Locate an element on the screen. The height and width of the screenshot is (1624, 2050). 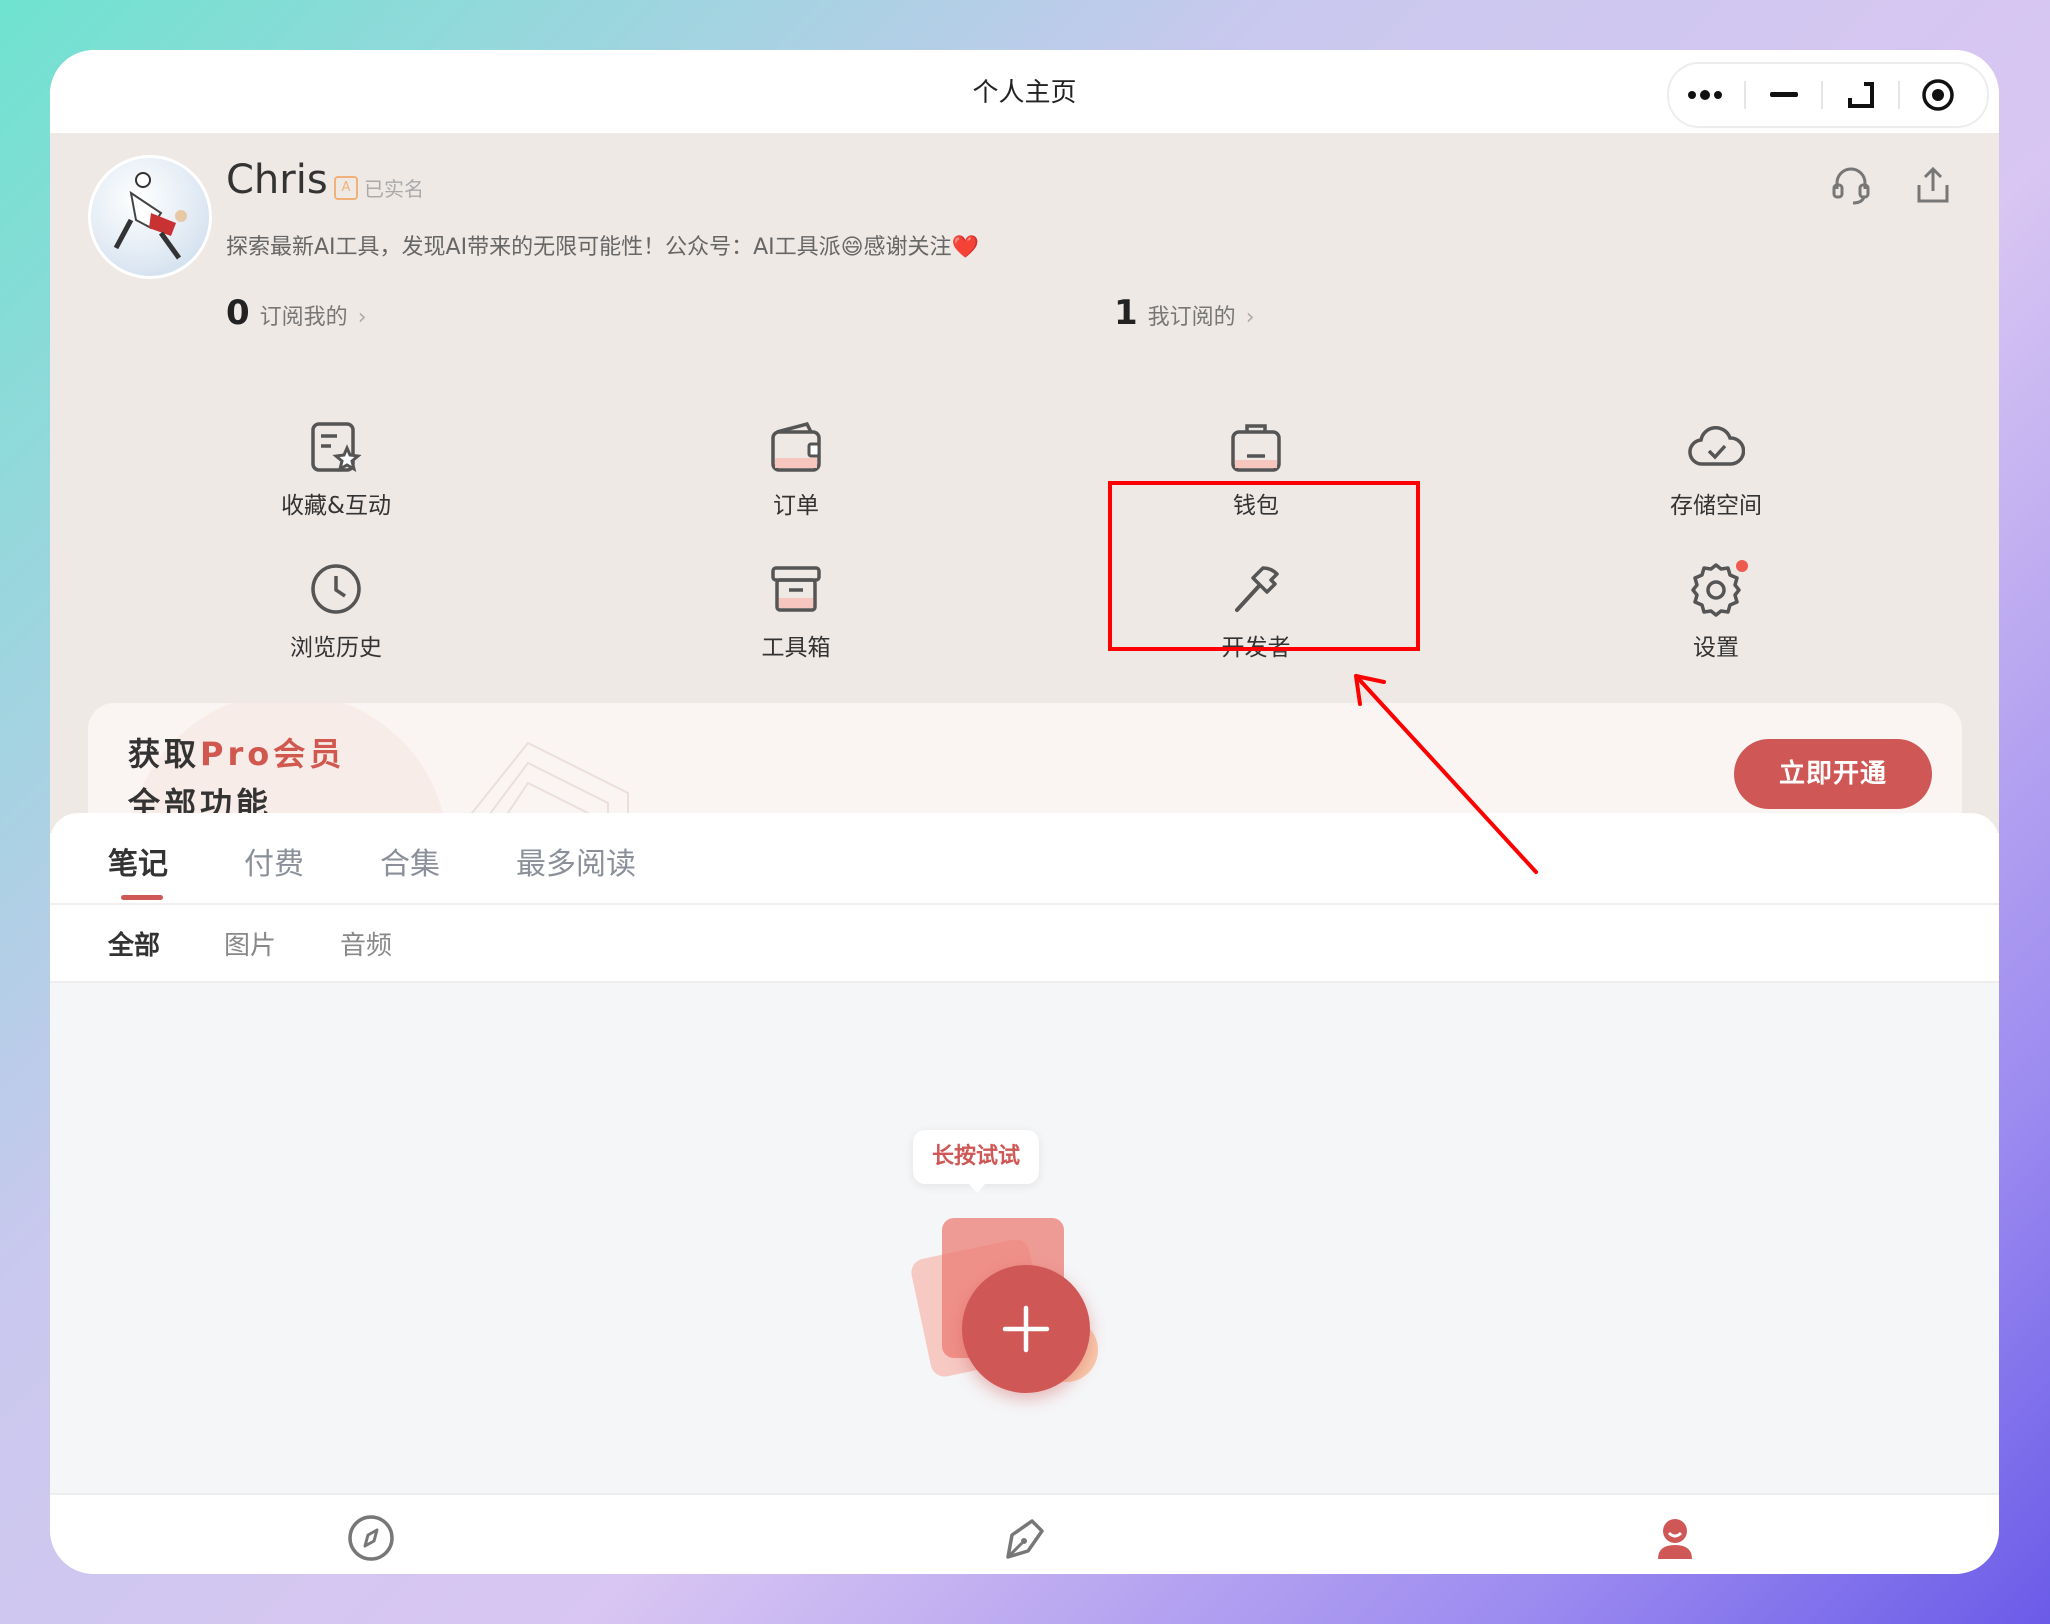
window-controls is located at coordinates (1828, 95).